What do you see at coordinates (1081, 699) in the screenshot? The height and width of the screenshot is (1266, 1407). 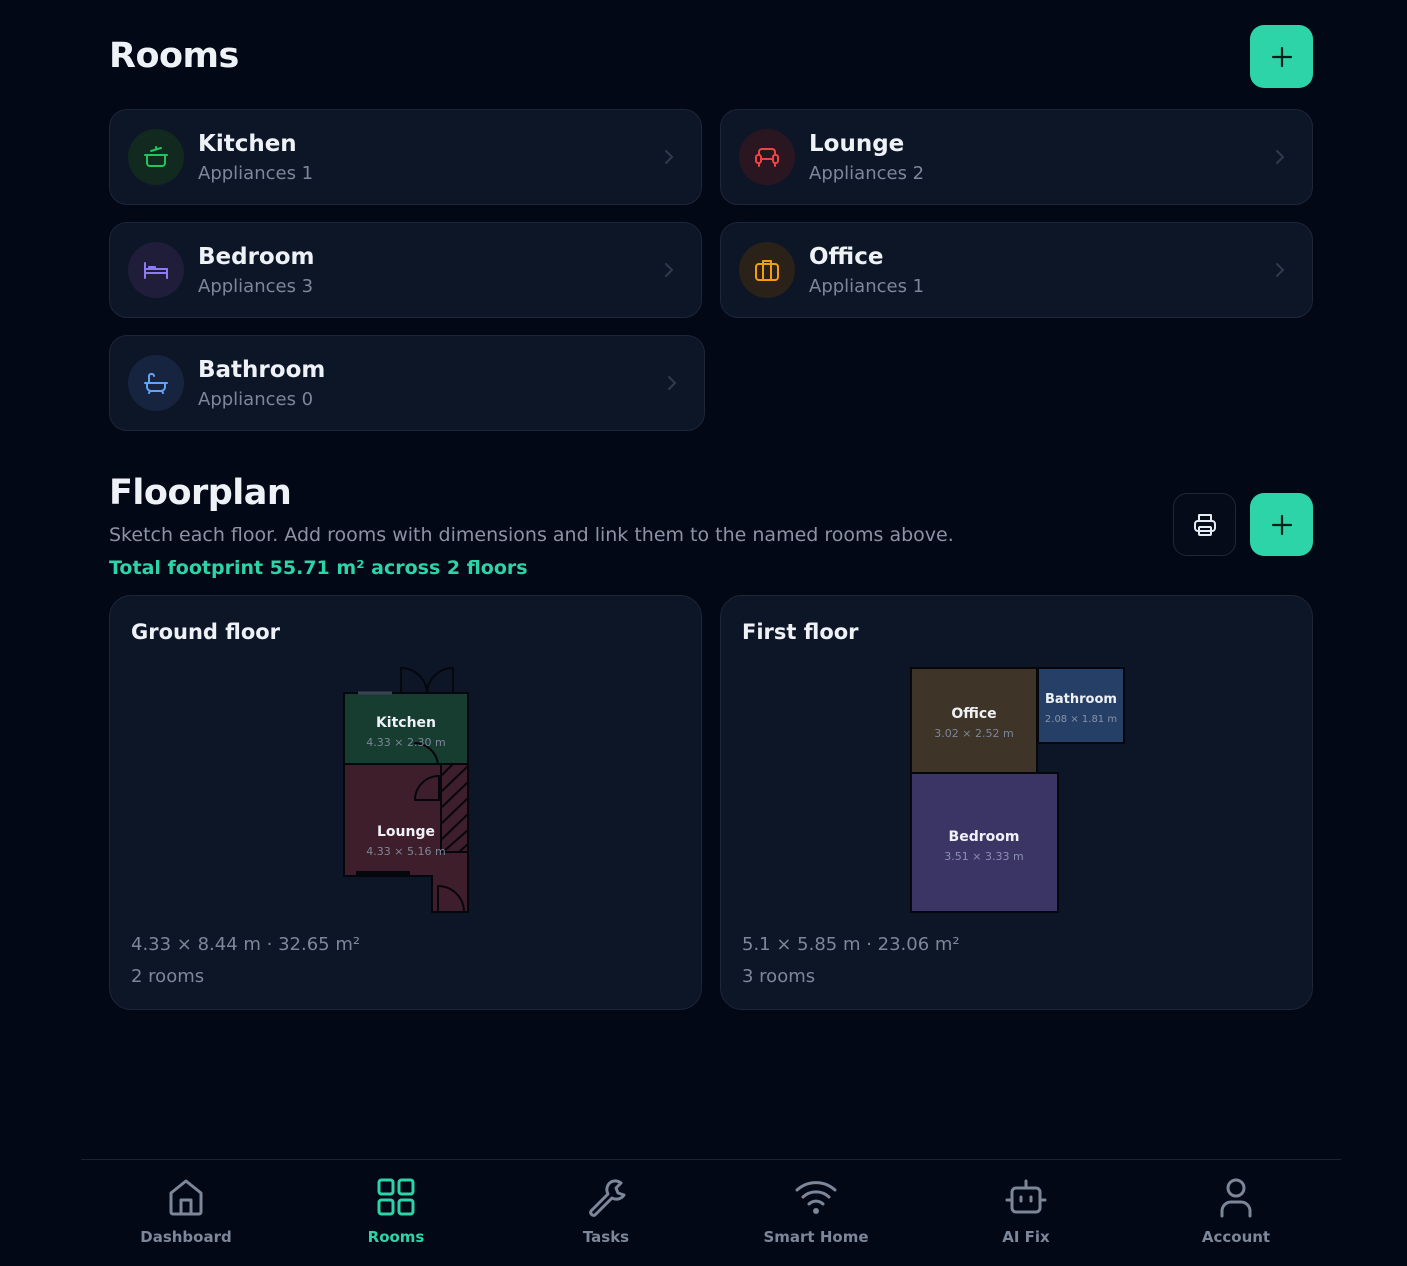 I see `plan-label-bathroom: Bathroom` at bounding box center [1081, 699].